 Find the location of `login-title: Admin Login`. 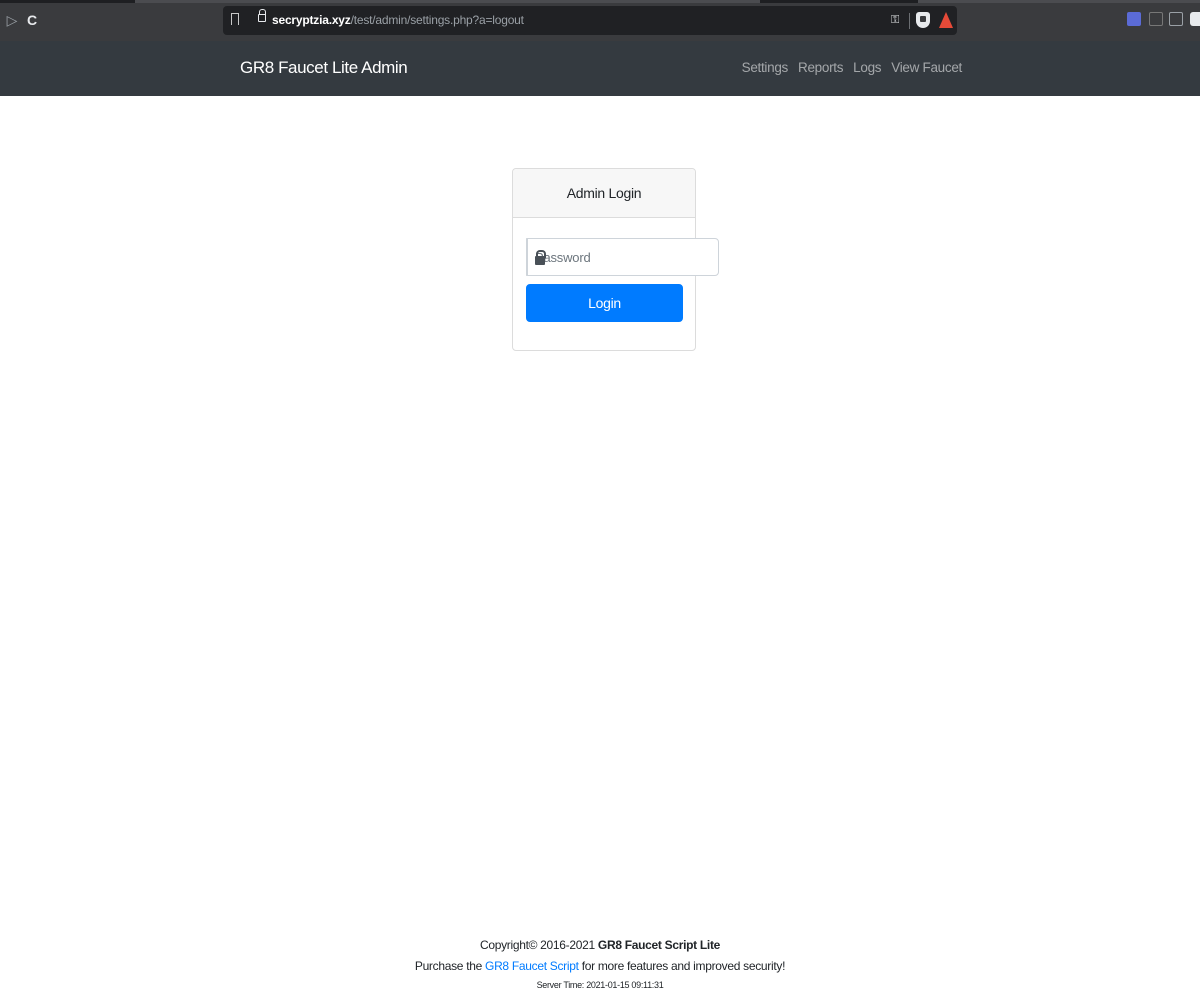

login-title: Admin Login is located at coordinates (604, 193).